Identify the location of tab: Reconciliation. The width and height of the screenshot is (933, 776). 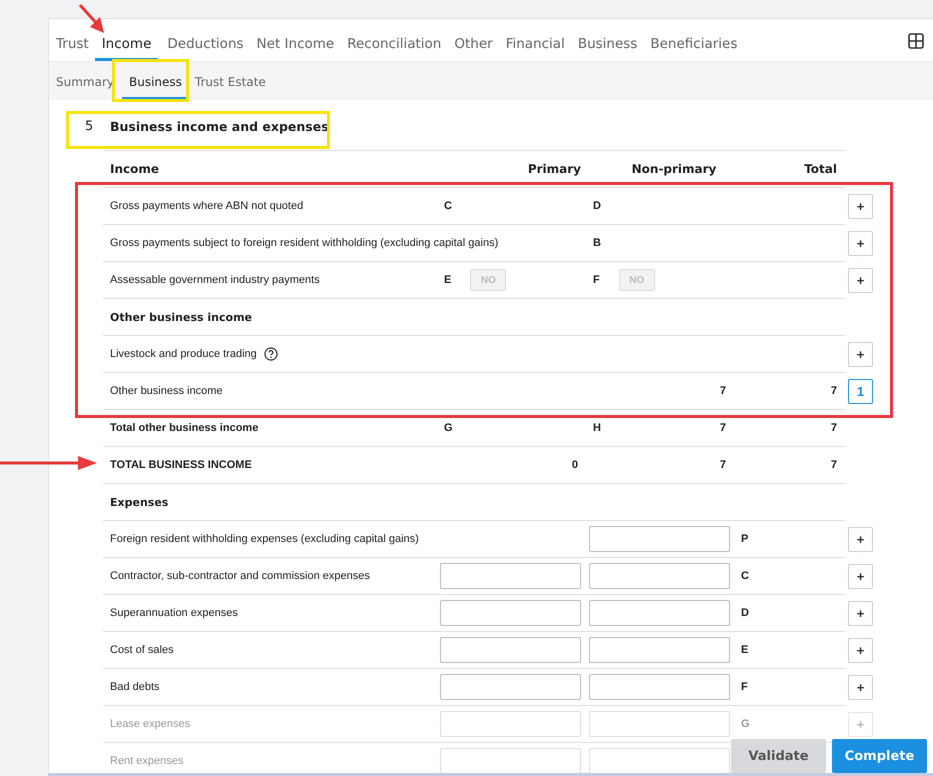
(394, 48).